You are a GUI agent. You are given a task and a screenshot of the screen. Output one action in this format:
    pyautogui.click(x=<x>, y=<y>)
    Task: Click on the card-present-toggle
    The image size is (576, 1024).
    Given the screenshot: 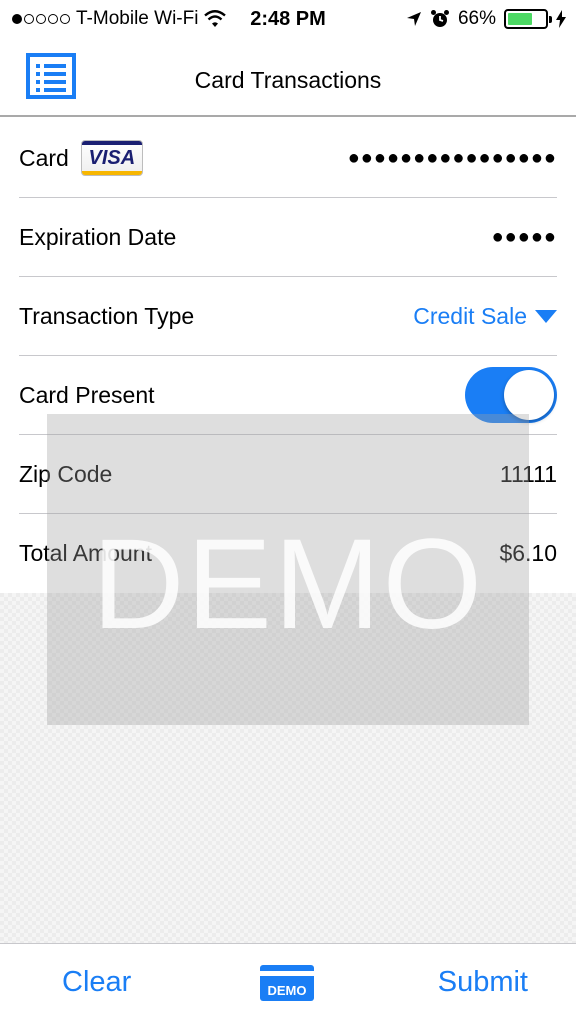 What is the action you would take?
    pyautogui.click(x=511, y=395)
    